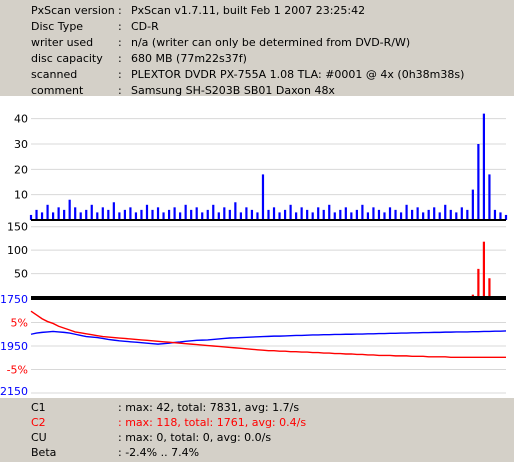  Describe the element at coordinates (17, 370) in the screenshot. I see `beta-y-tick-label: -5%` at that location.